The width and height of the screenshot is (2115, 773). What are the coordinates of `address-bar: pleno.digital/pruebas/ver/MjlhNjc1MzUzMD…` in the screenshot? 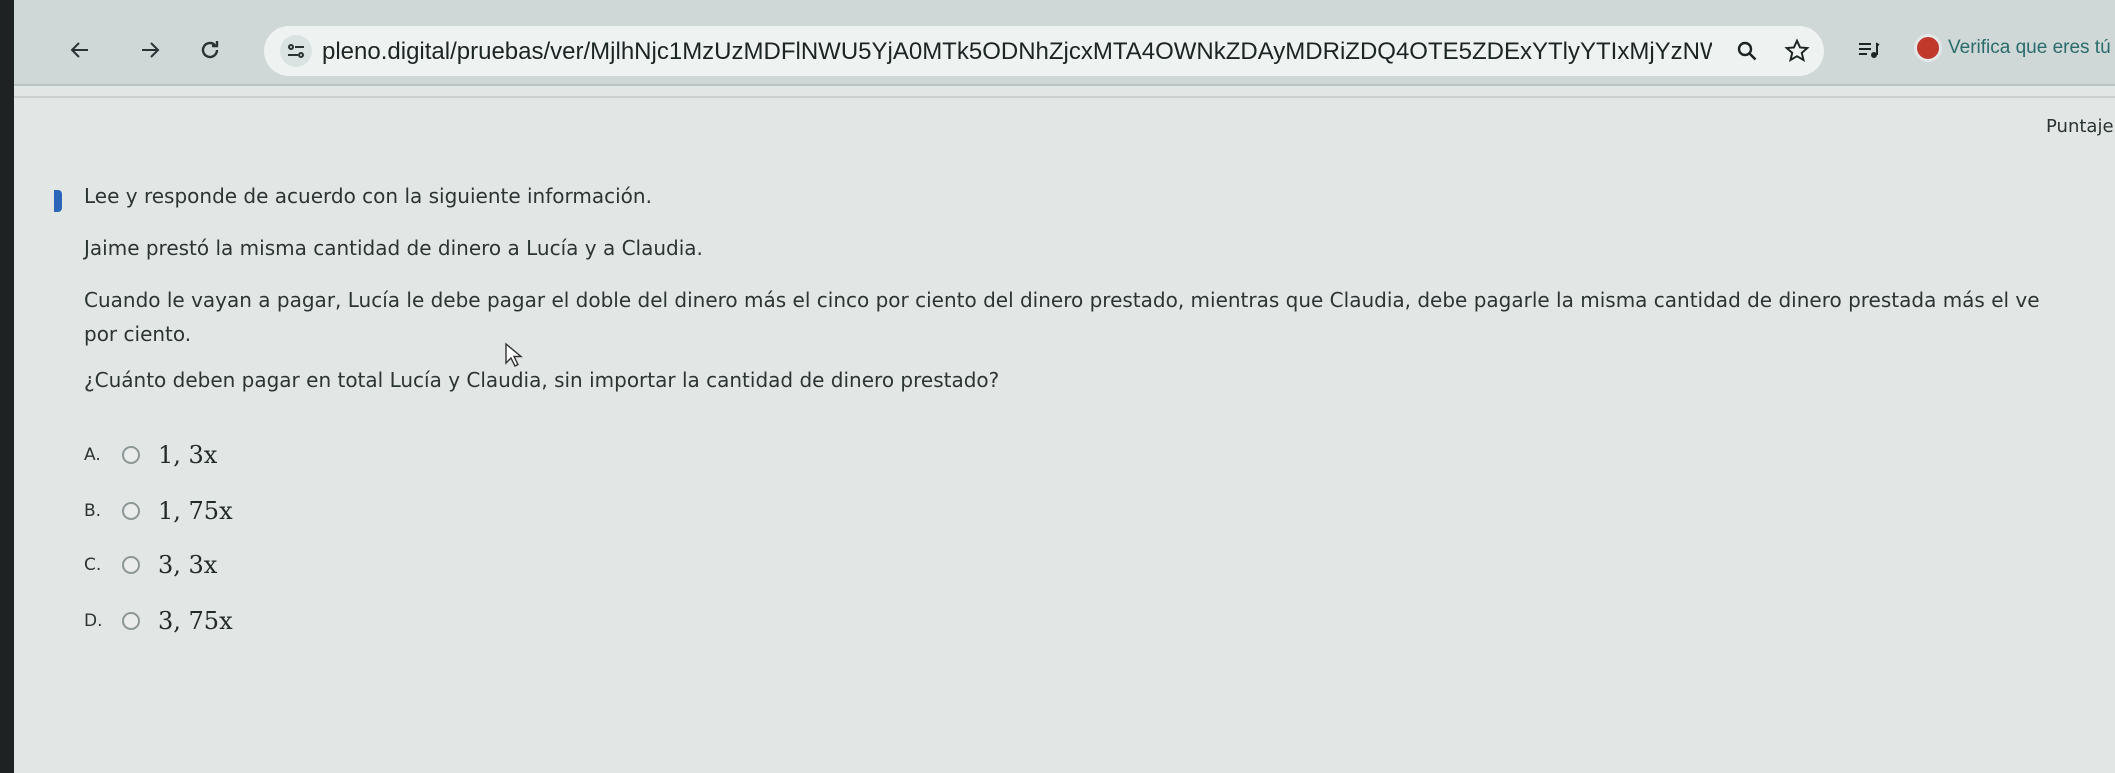 It's located at (1044, 51).